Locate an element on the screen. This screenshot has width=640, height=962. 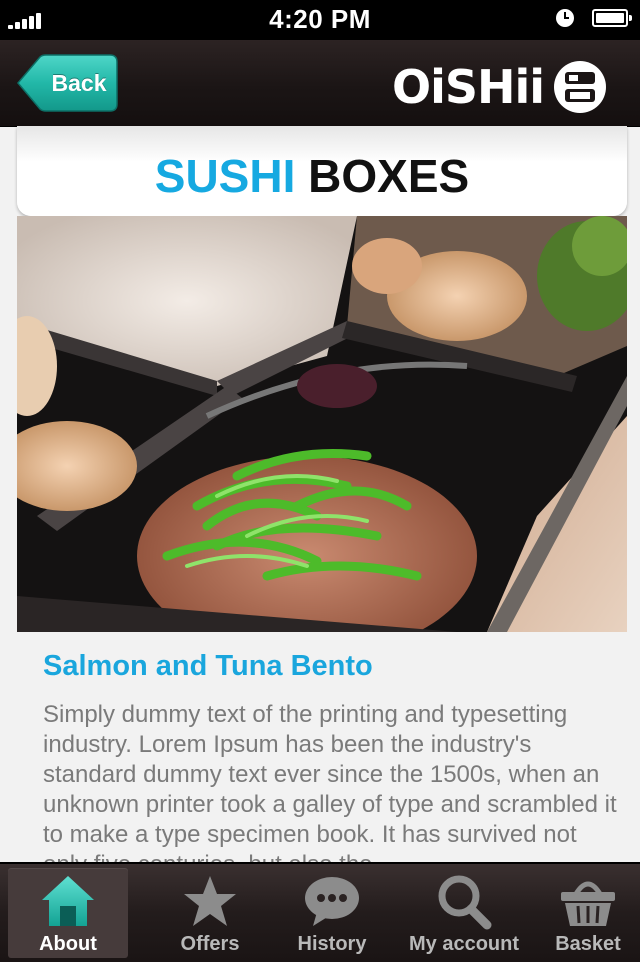
chat-bubble-icon is located at coordinates (332, 901).